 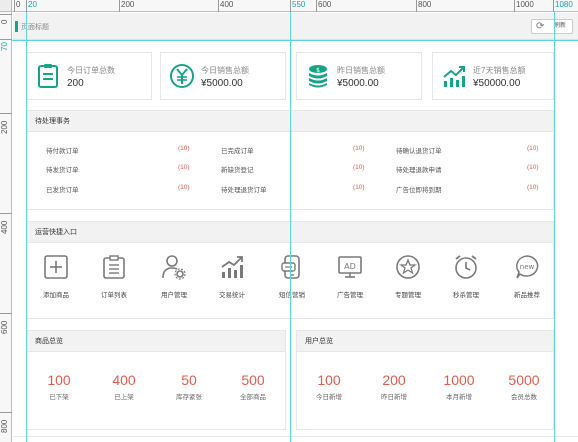 I want to click on quick-entry-label: 订单列表, so click(x=114, y=295).